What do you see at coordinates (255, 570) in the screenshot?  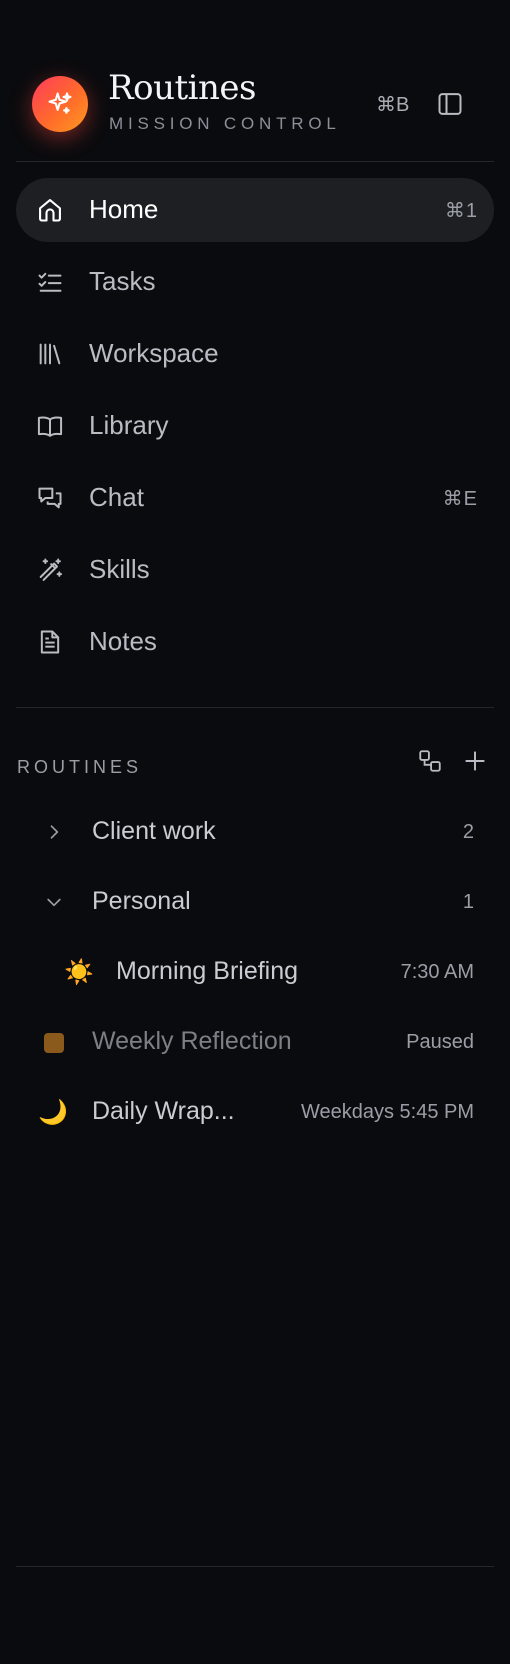 I see `nav-item-skills: Skills` at bounding box center [255, 570].